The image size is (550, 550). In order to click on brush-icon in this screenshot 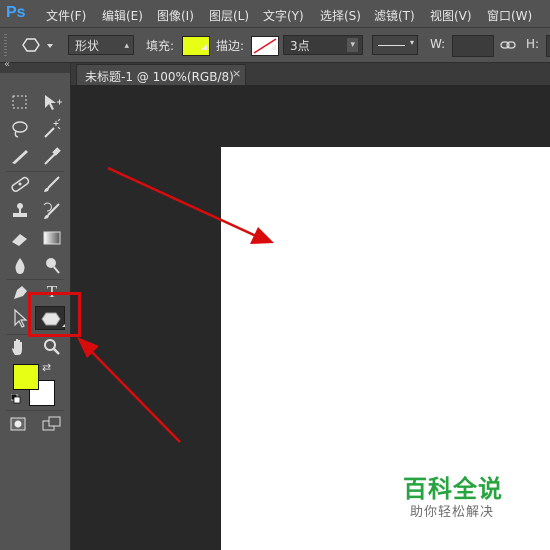, I will do `click(52, 184)`.